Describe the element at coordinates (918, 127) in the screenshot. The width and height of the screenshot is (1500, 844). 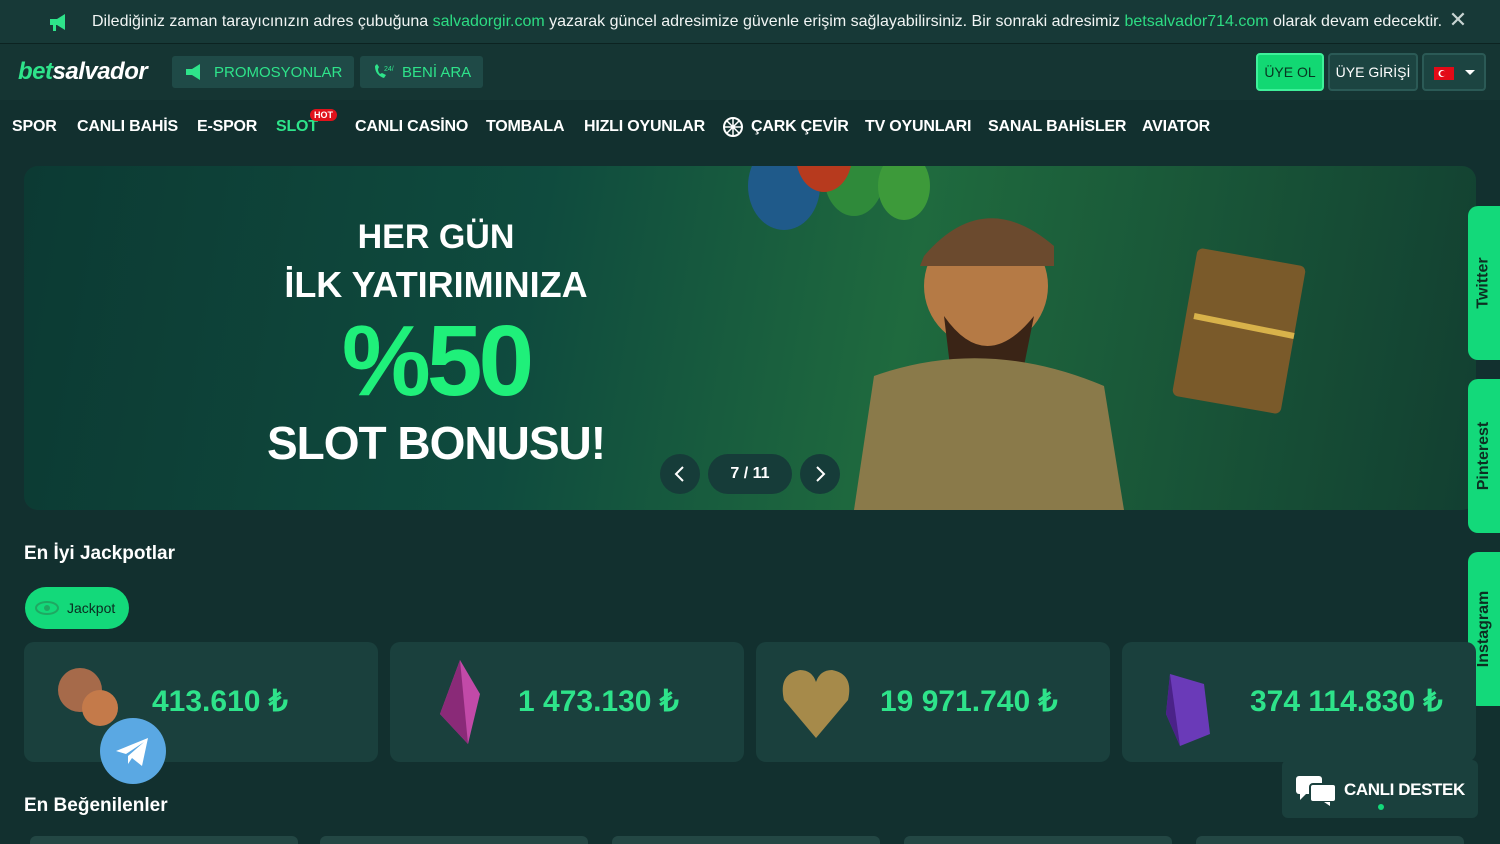
I see `nav-item-tv-oyunlari: TV OYUNLARI` at that location.